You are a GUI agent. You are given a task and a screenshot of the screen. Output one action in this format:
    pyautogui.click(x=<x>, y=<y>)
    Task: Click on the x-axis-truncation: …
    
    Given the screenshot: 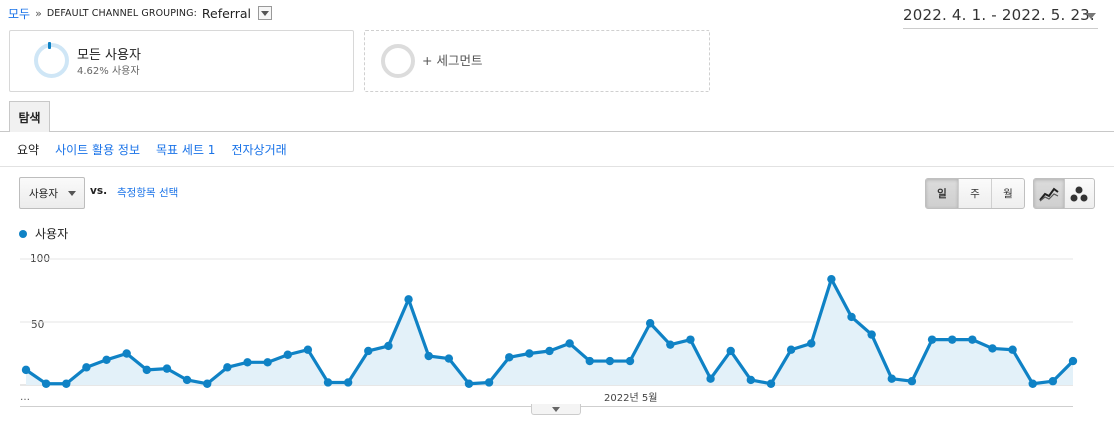 What is the action you would take?
    pyautogui.click(x=25, y=397)
    